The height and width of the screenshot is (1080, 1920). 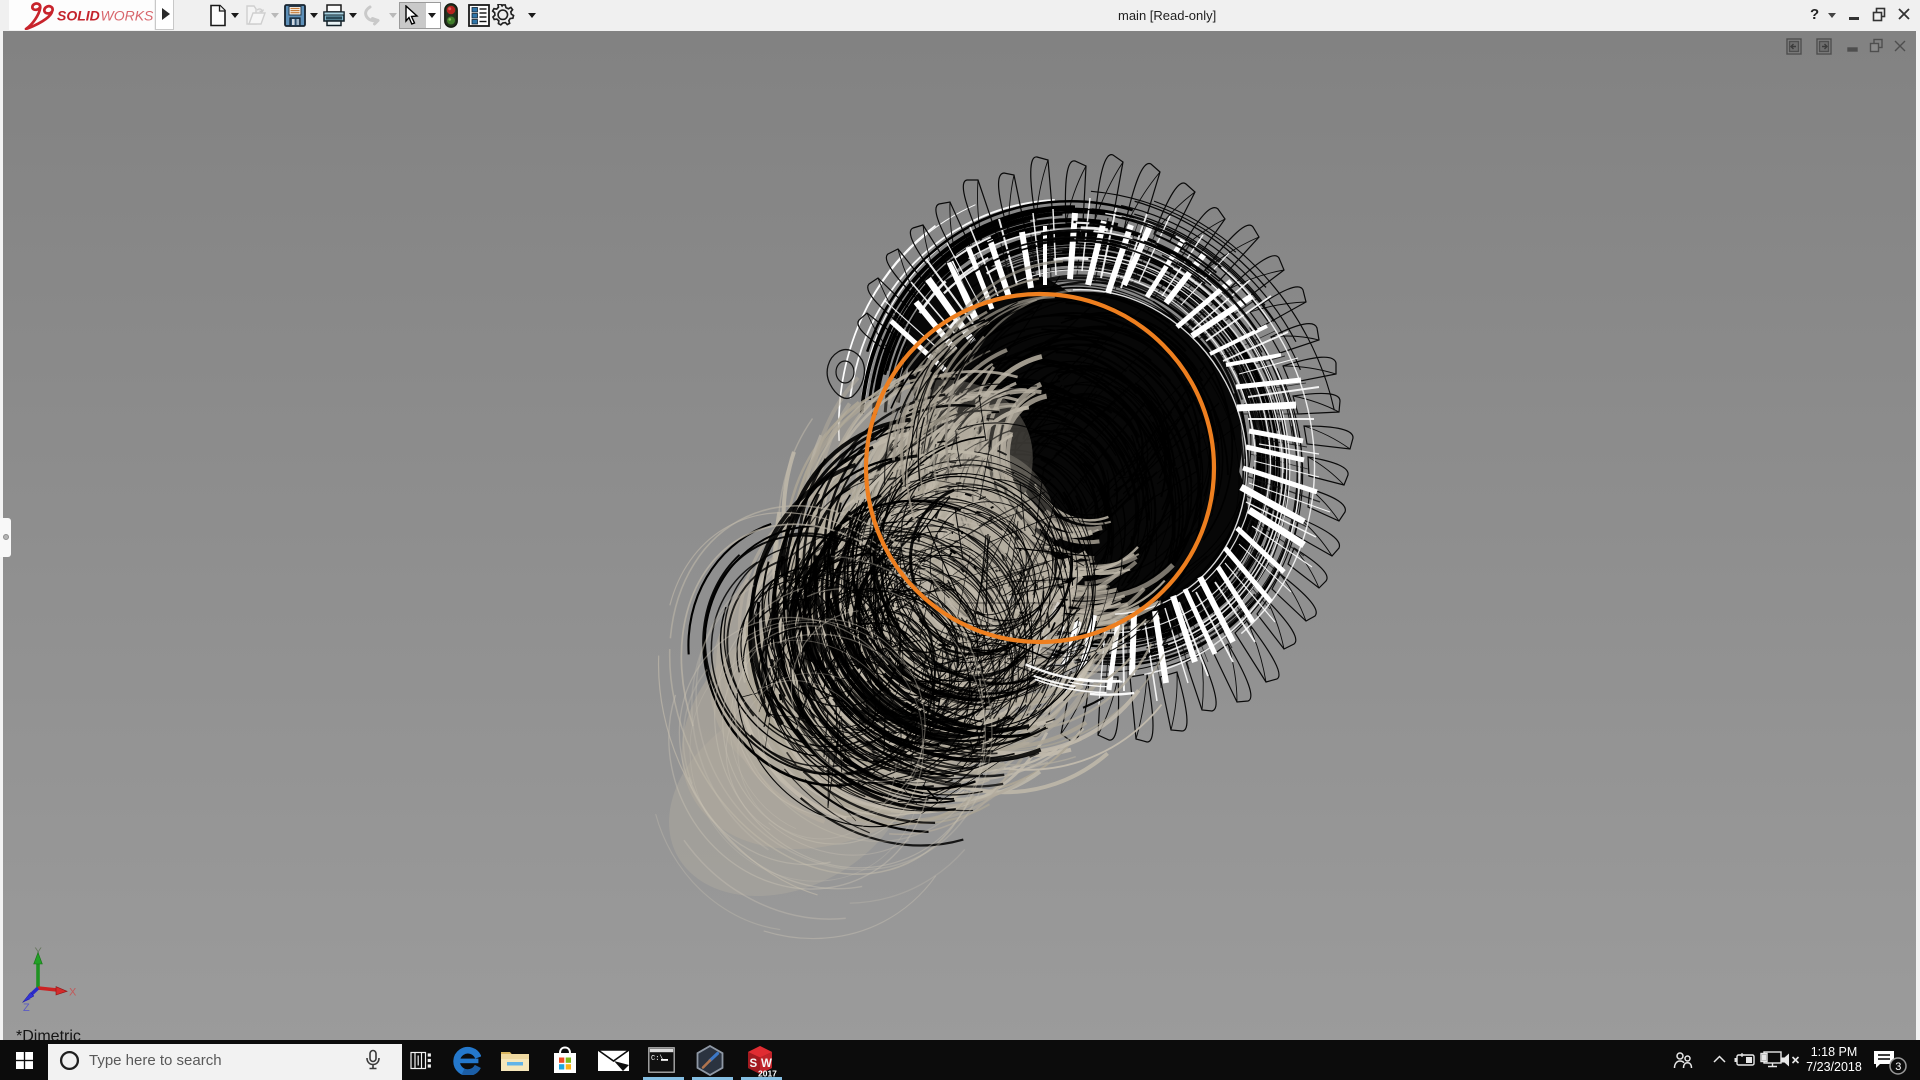 I want to click on svg-text: 3, so click(x=1898, y=1067).